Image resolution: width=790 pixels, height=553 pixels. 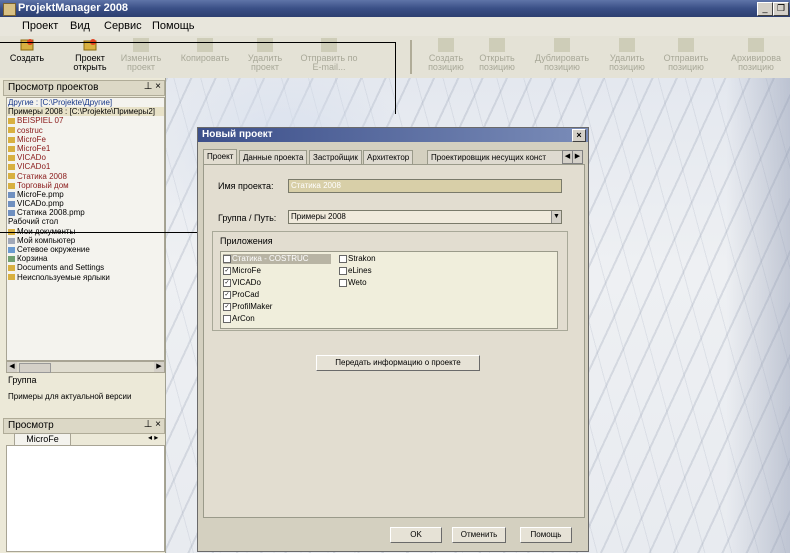 I want to click on delete-project-button: Удалить проект, so click(x=265, y=55).